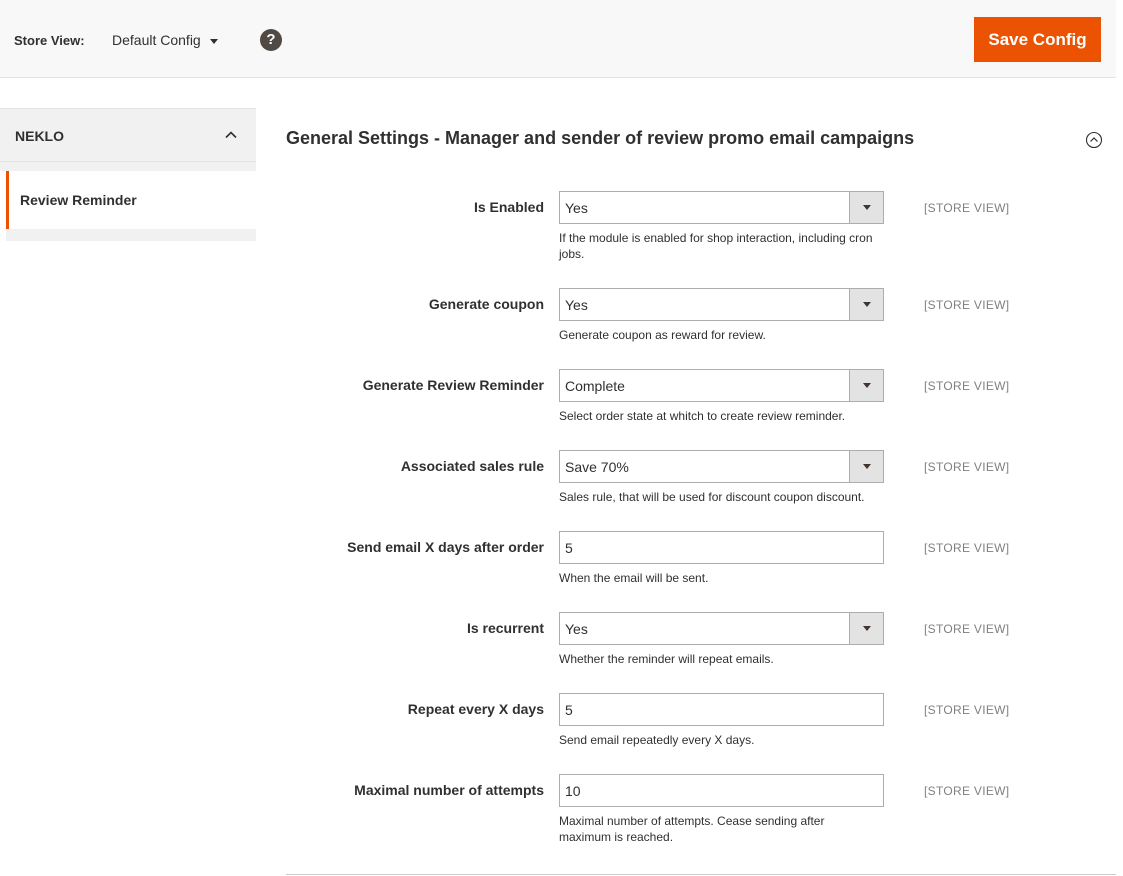 This screenshot has height=876, width=1123. Describe the element at coordinates (128, 135) in the screenshot. I see `sidebar-group-neklo: NEKLO` at that location.